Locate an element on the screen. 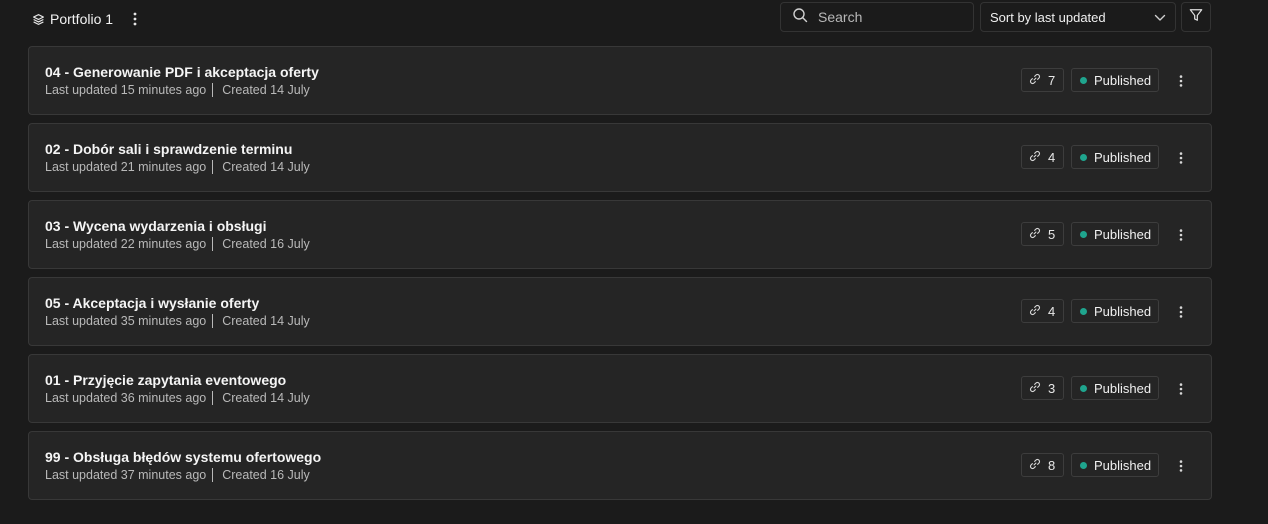 This screenshot has height=524, width=1268. item-last-updated: Last updated 35 minutes ago is located at coordinates (126, 321).